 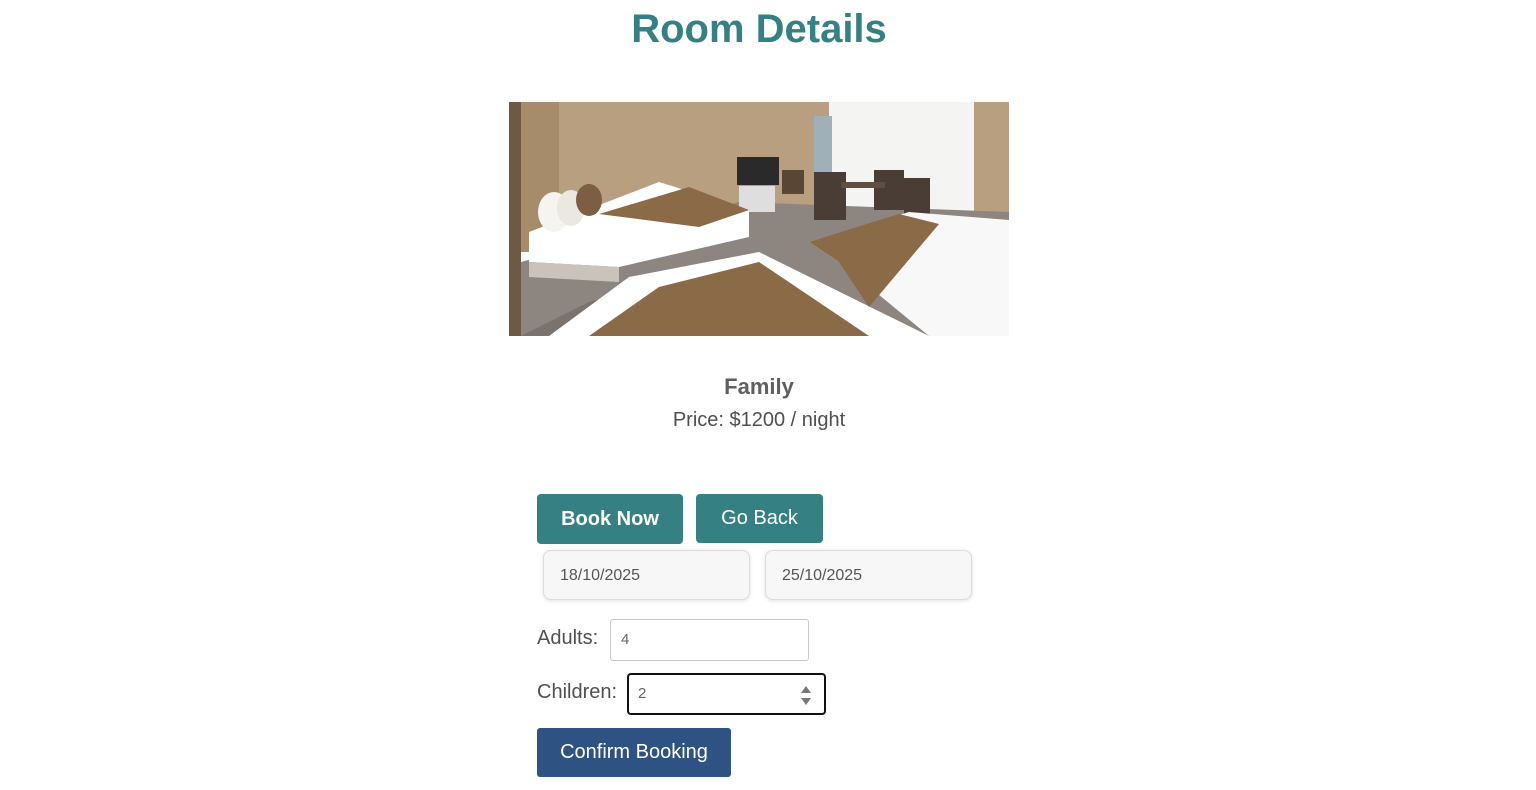 I want to click on stepper-arrows-icon, so click(x=806, y=695).